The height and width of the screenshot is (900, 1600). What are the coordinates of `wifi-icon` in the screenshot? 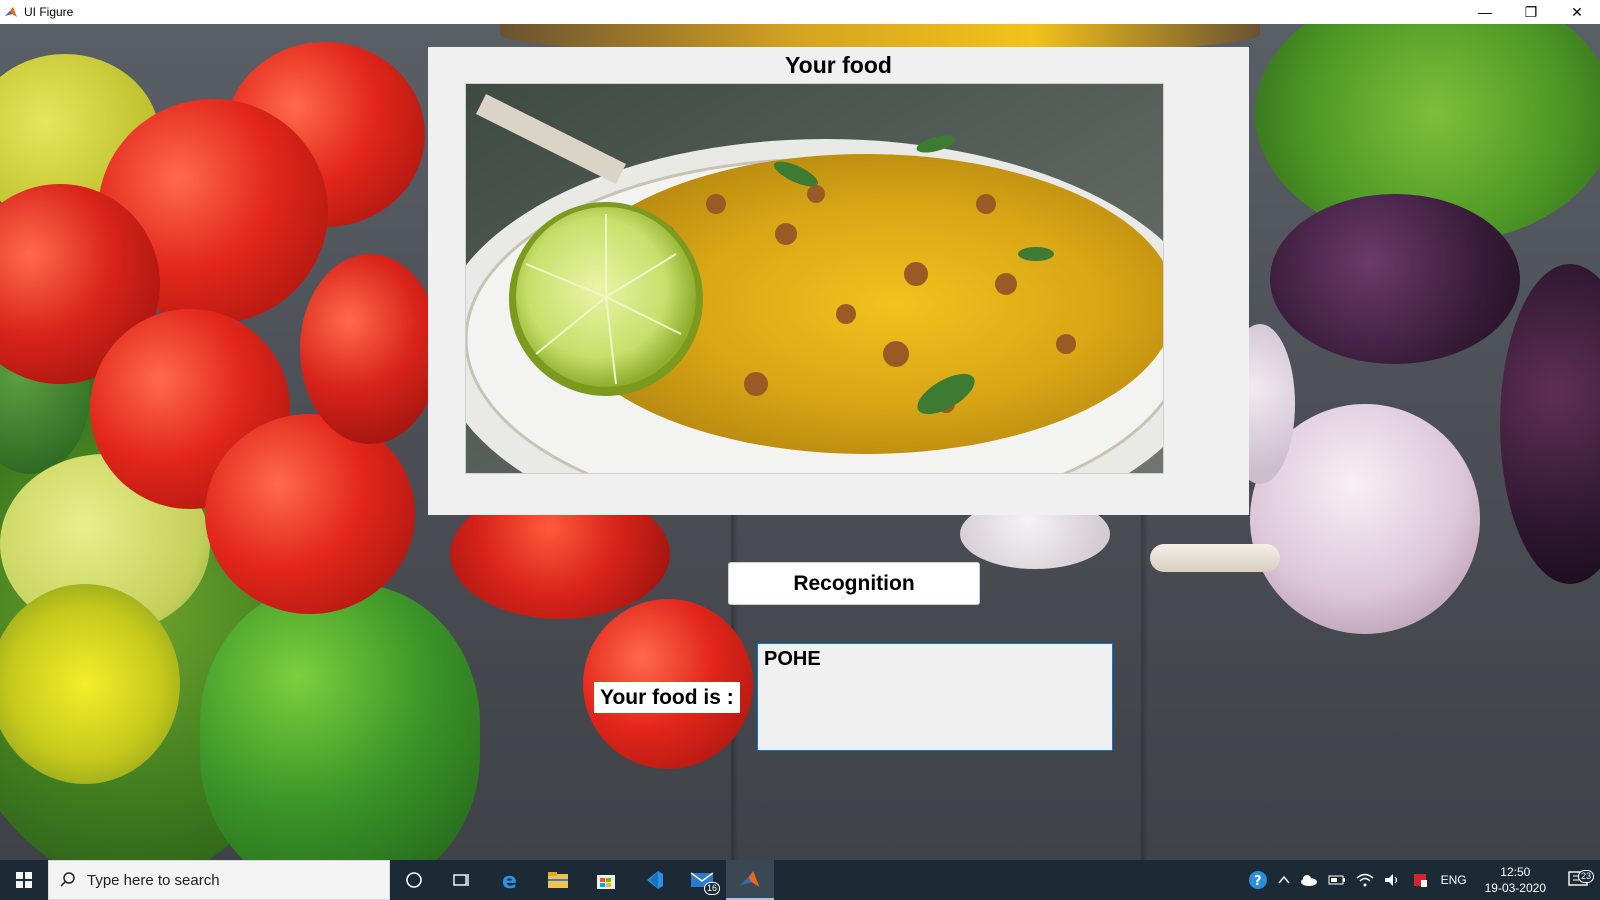 It's located at (1365, 880).